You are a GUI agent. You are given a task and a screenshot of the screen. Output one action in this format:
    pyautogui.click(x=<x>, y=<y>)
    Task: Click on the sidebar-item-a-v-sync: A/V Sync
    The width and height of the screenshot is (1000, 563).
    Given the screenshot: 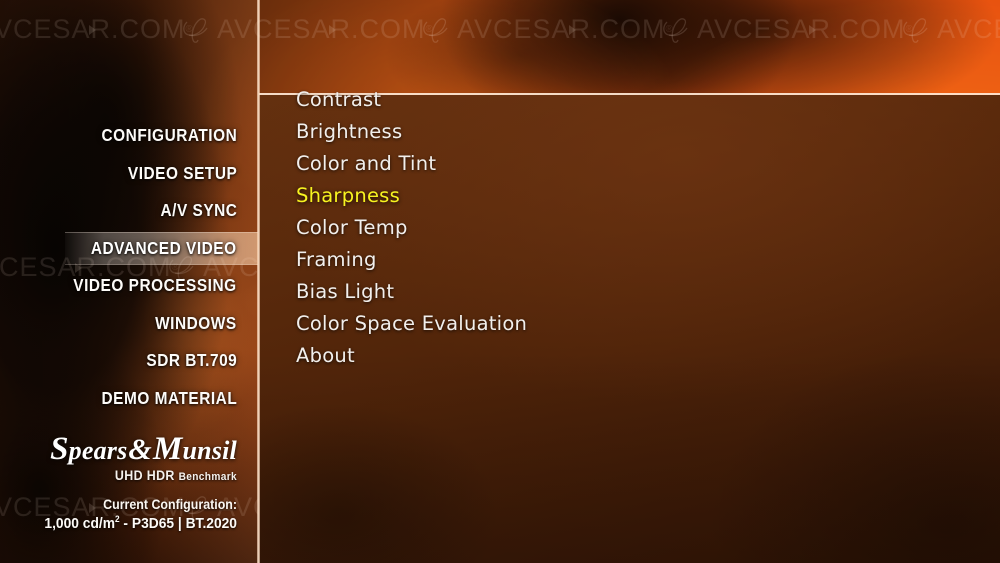 What is the action you would take?
    pyautogui.click(x=129, y=211)
    